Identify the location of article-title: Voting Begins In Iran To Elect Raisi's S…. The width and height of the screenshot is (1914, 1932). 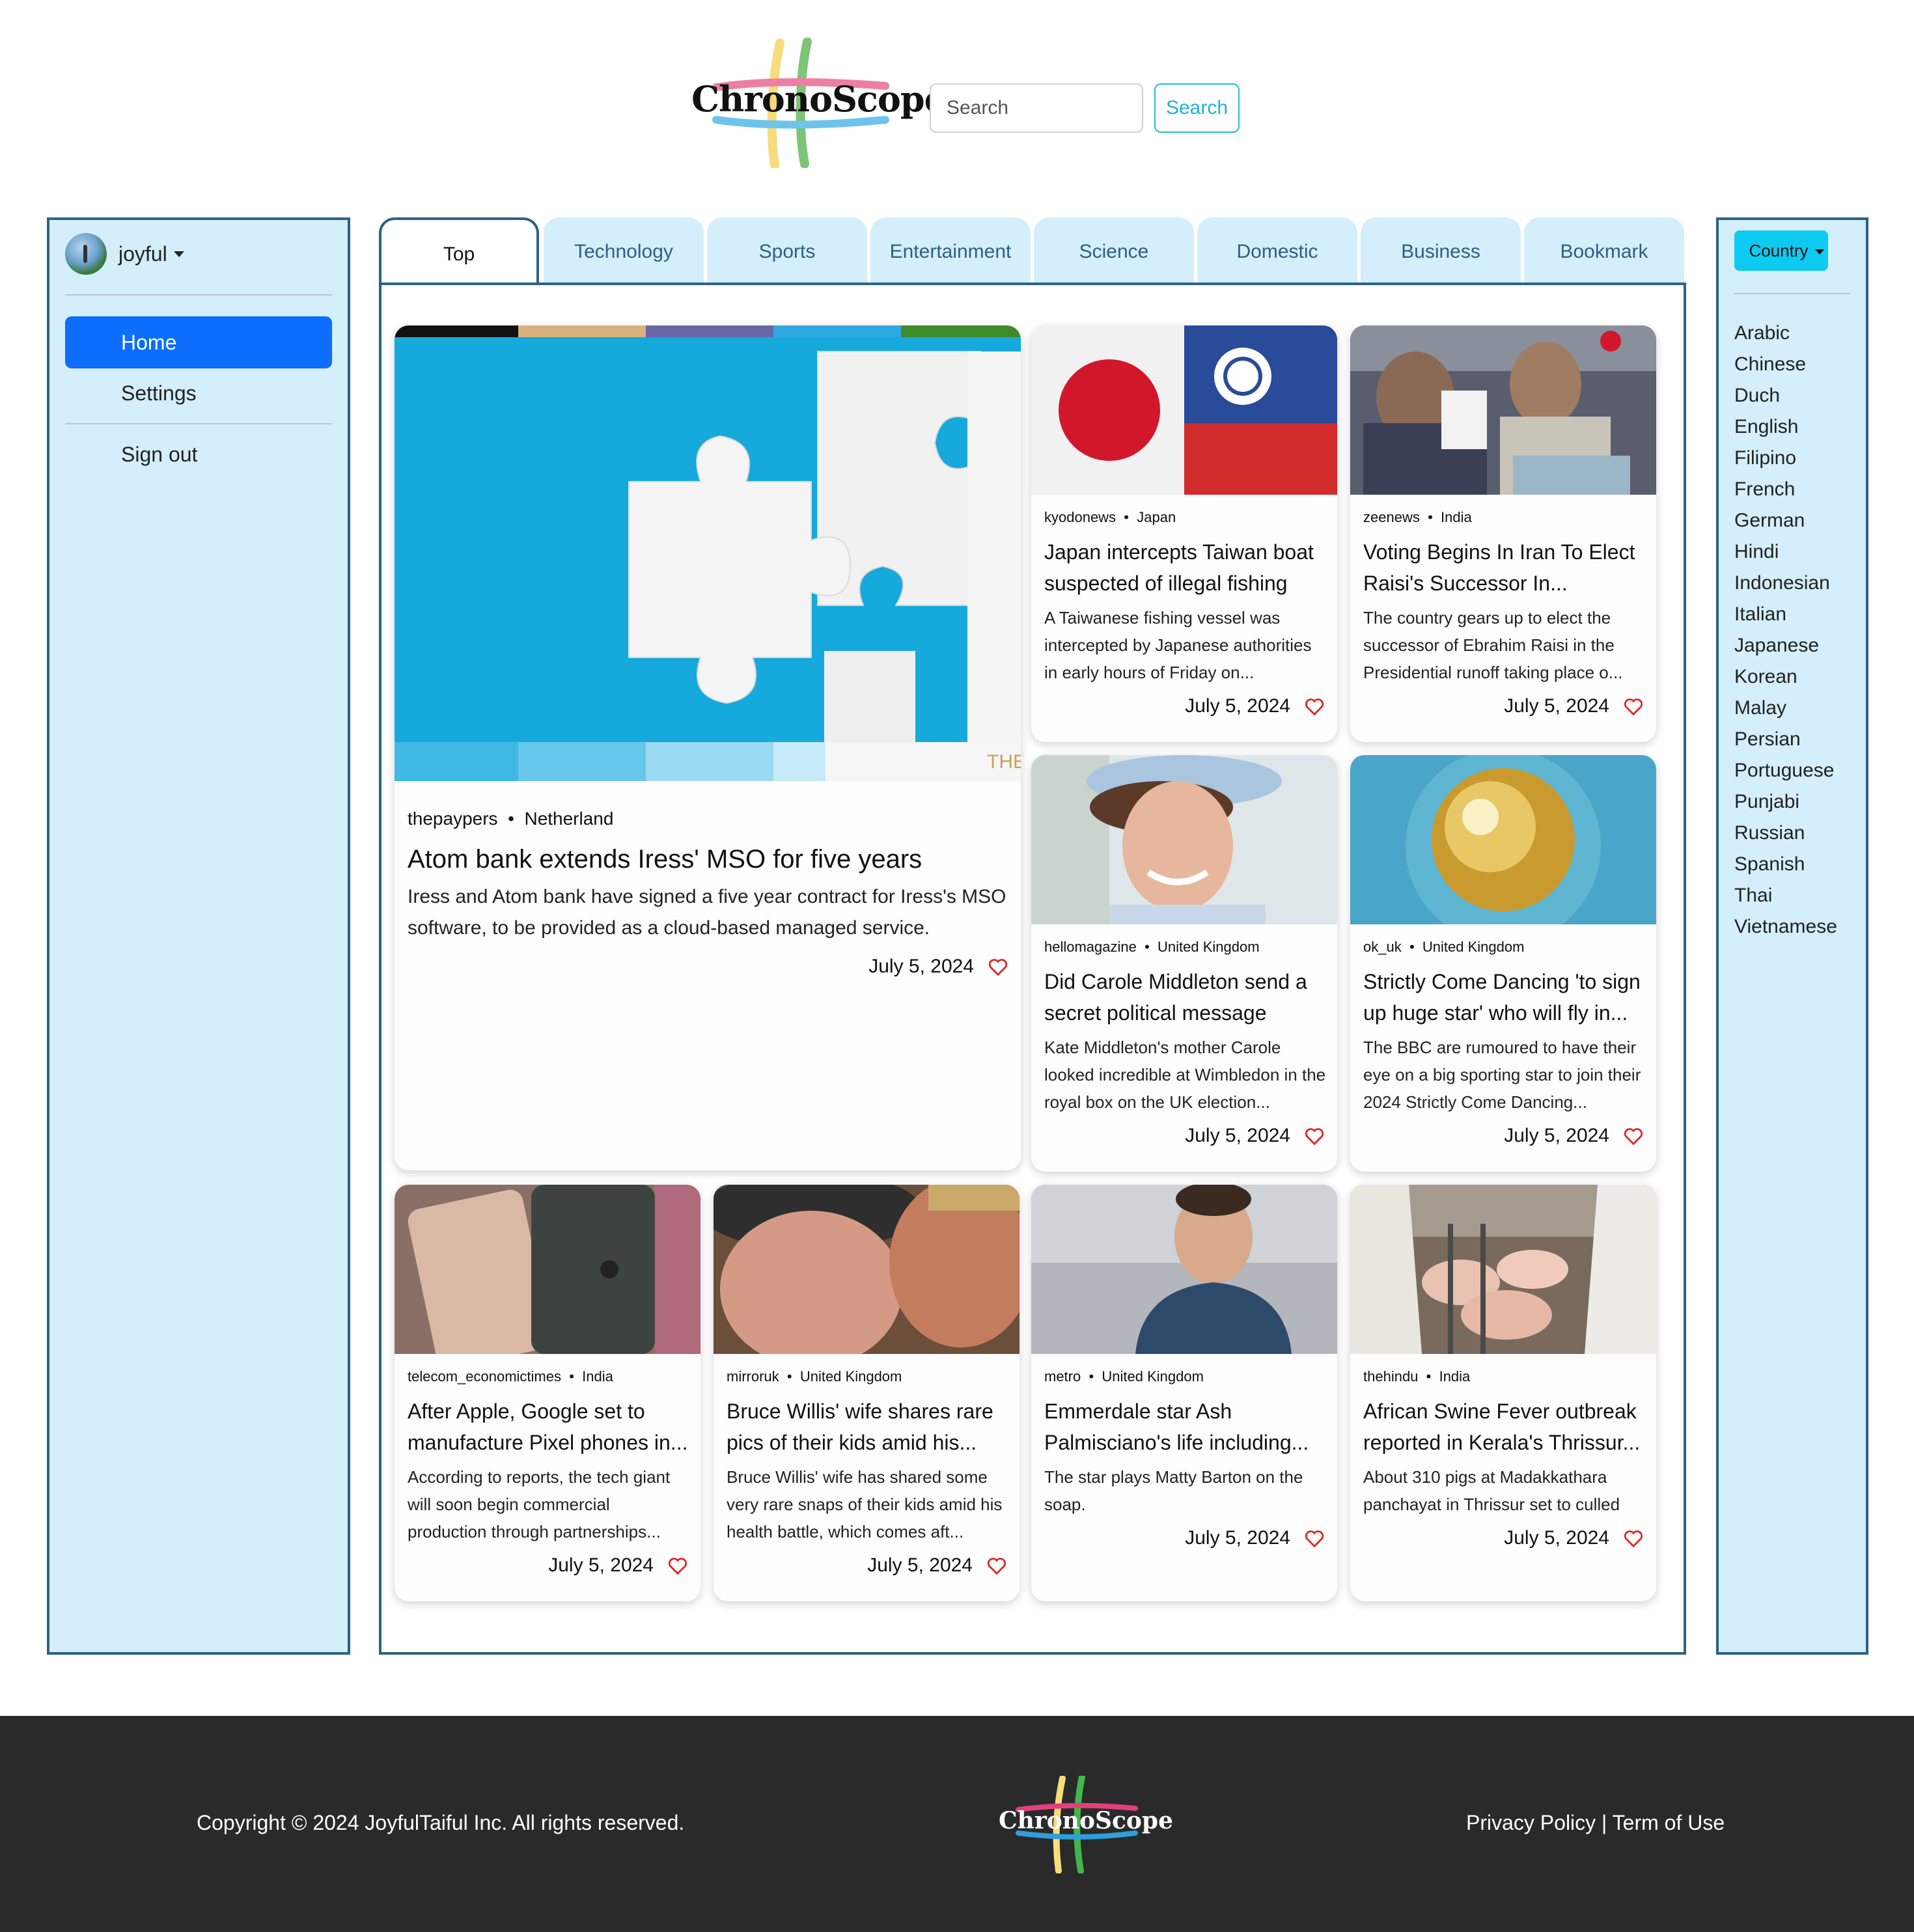
(1504, 567).